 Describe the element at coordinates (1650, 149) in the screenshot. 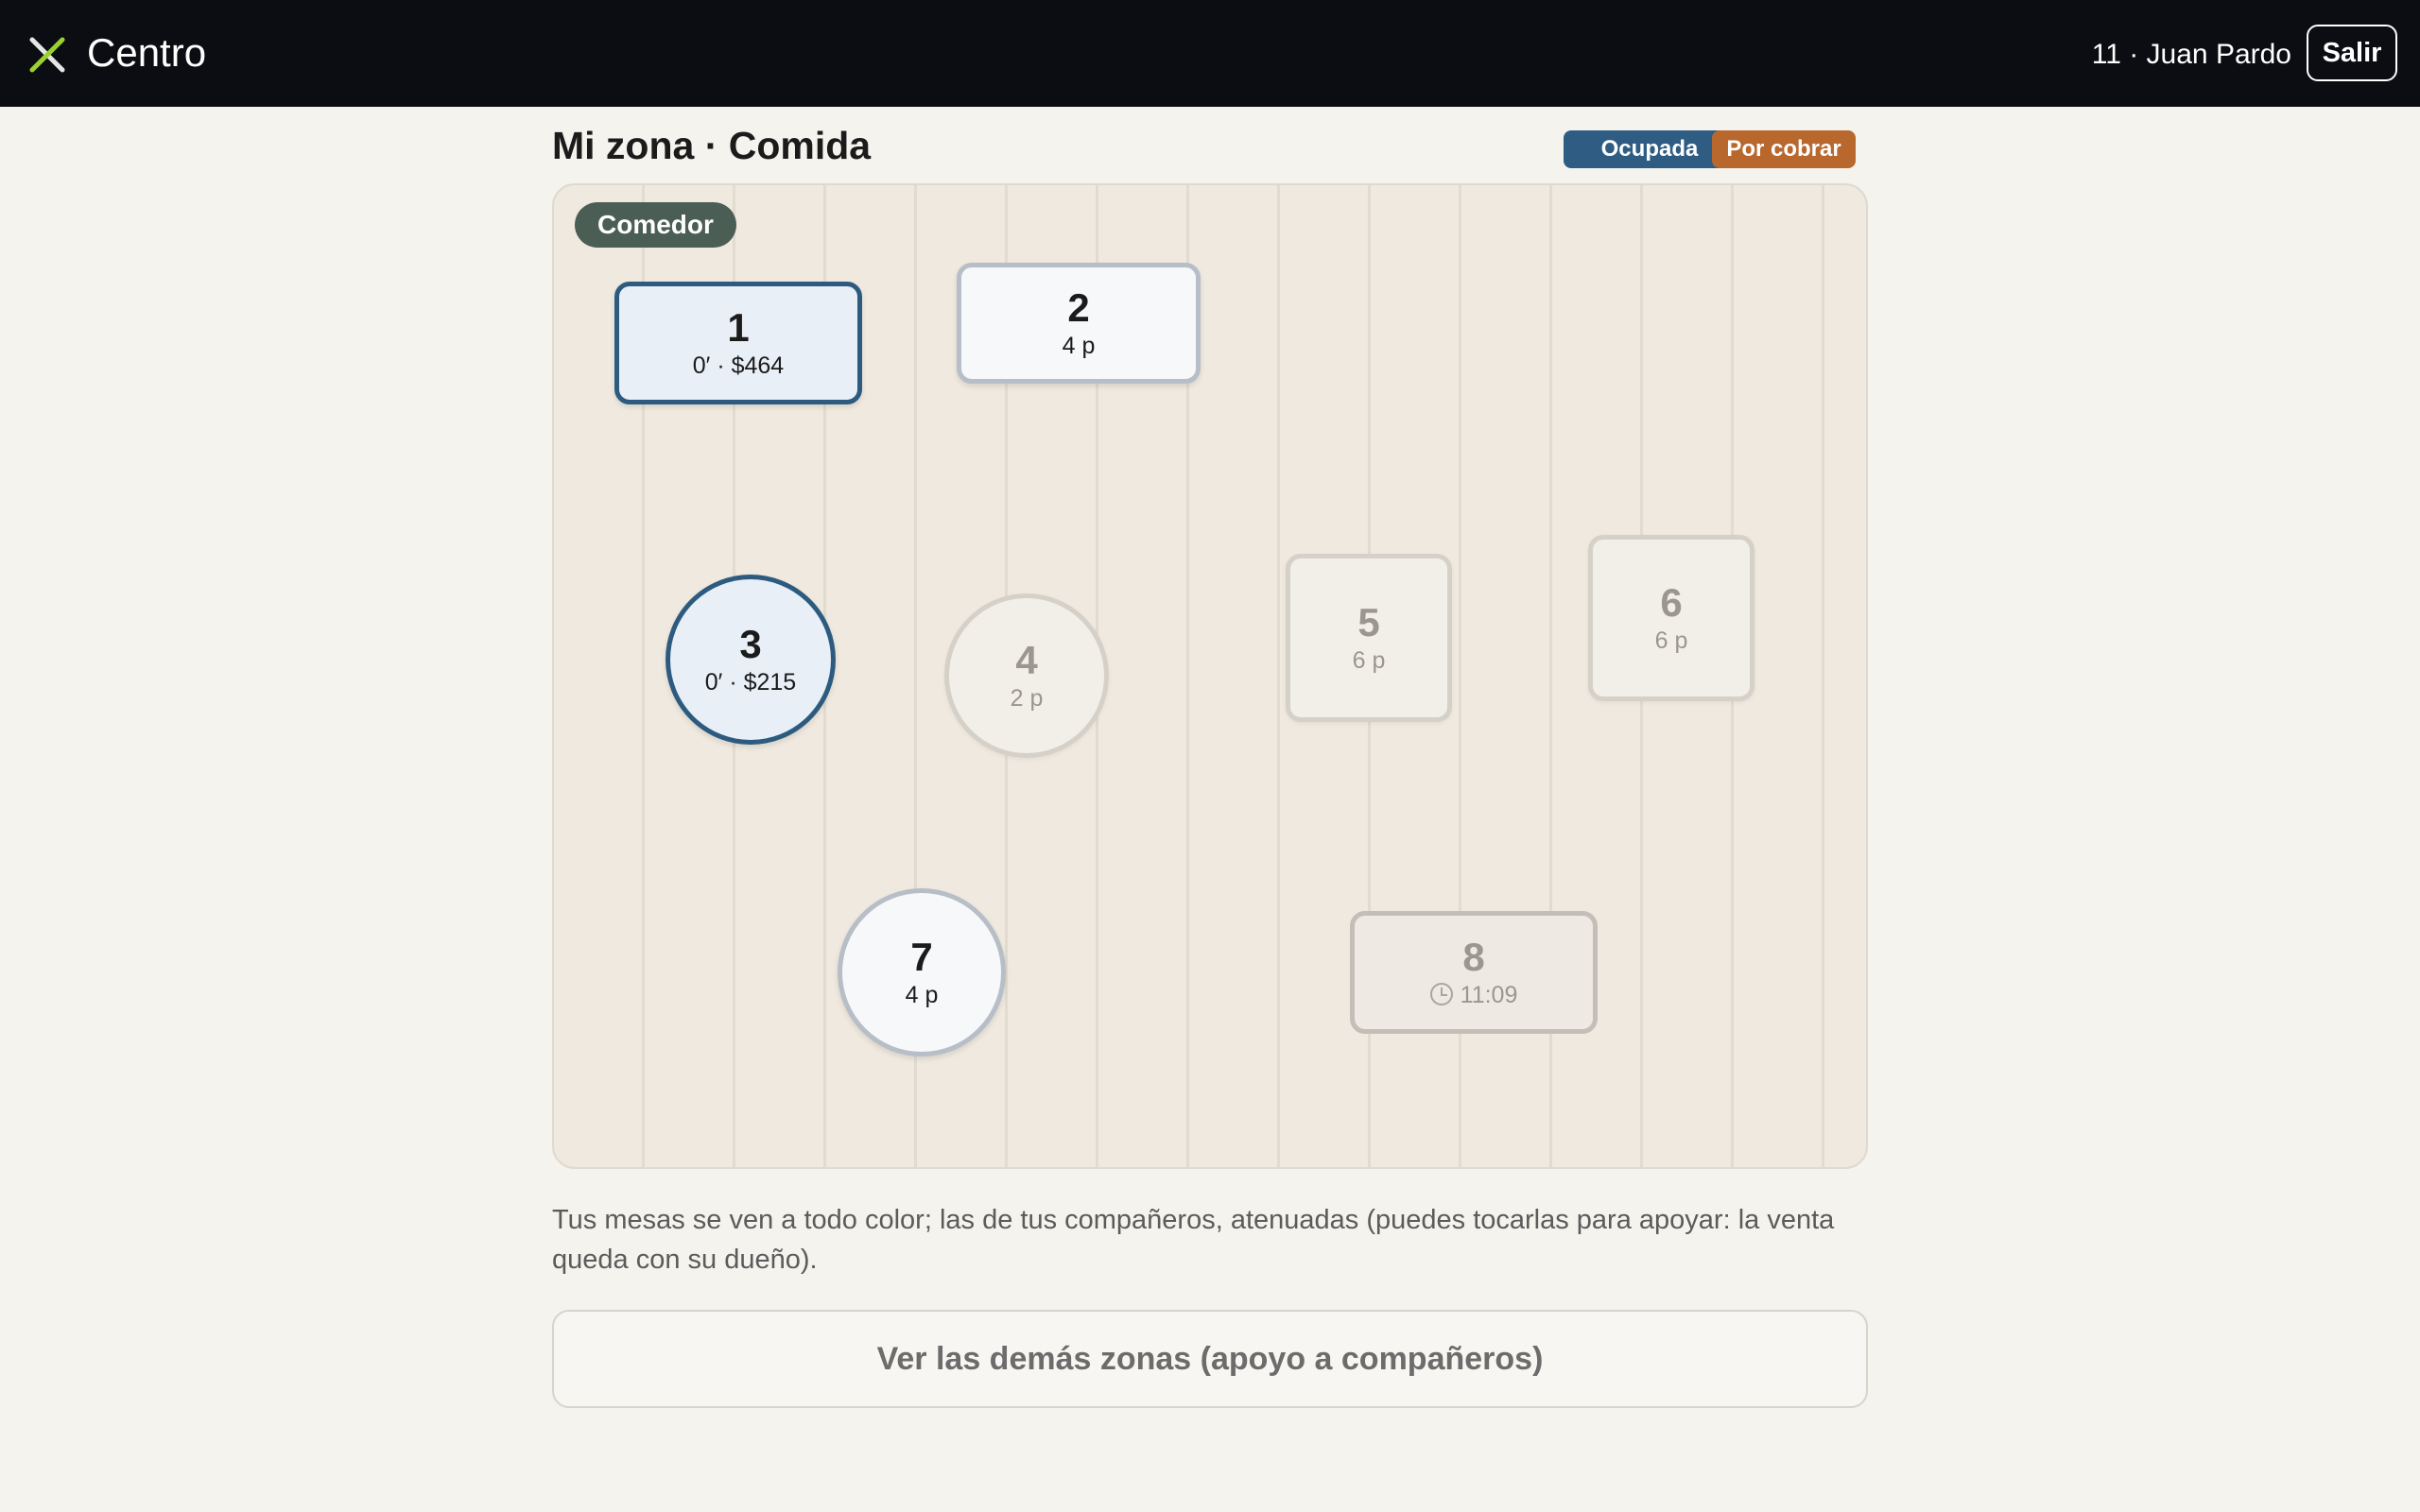

I see `legend-badge-occupied: Ocupada` at that location.